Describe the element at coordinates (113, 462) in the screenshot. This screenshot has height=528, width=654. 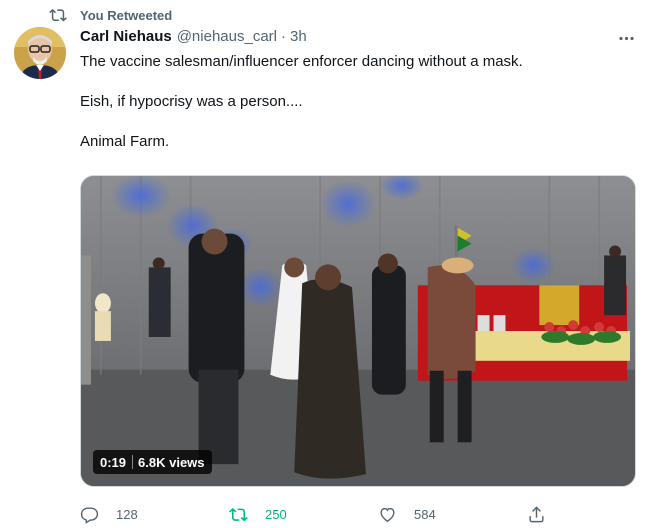
I see `video-duration: 0:19` at that location.